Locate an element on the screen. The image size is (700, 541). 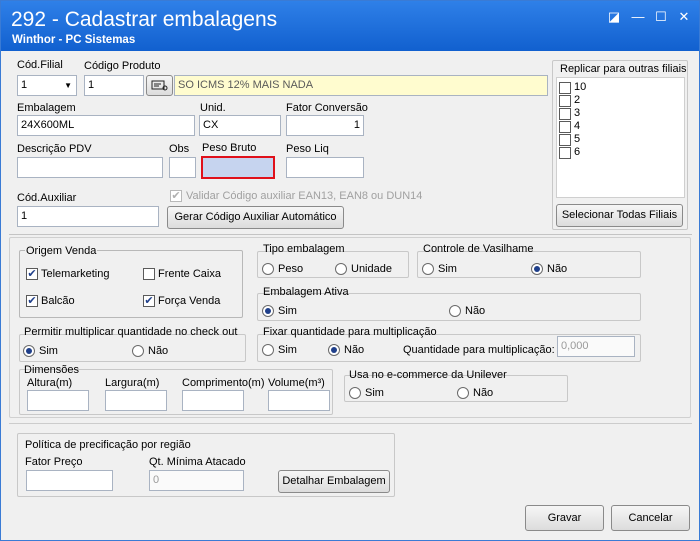
descricao-pdv-label: Descrição PDV is located at coordinates (54, 149).